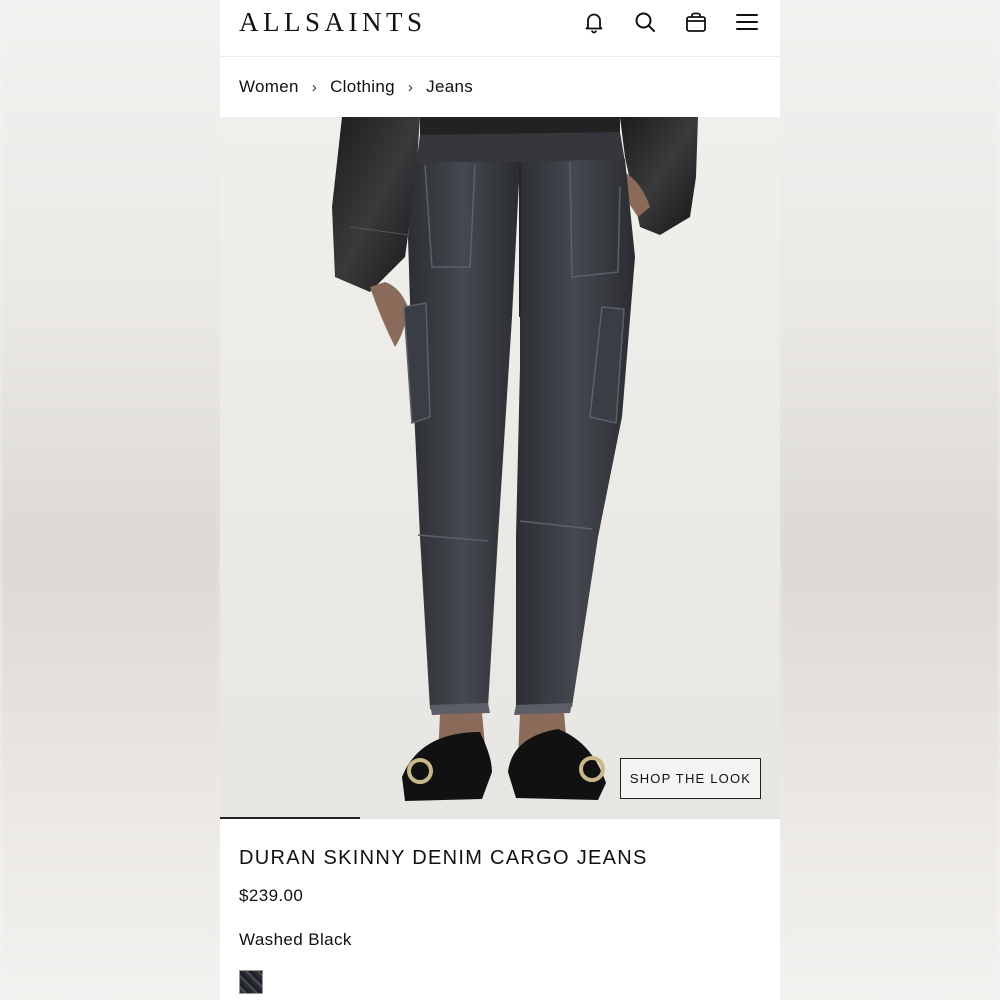 The image size is (1000, 1000). What do you see at coordinates (500, 818) in the screenshot?
I see `gallery-progress-track` at bounding box center [500, 818].